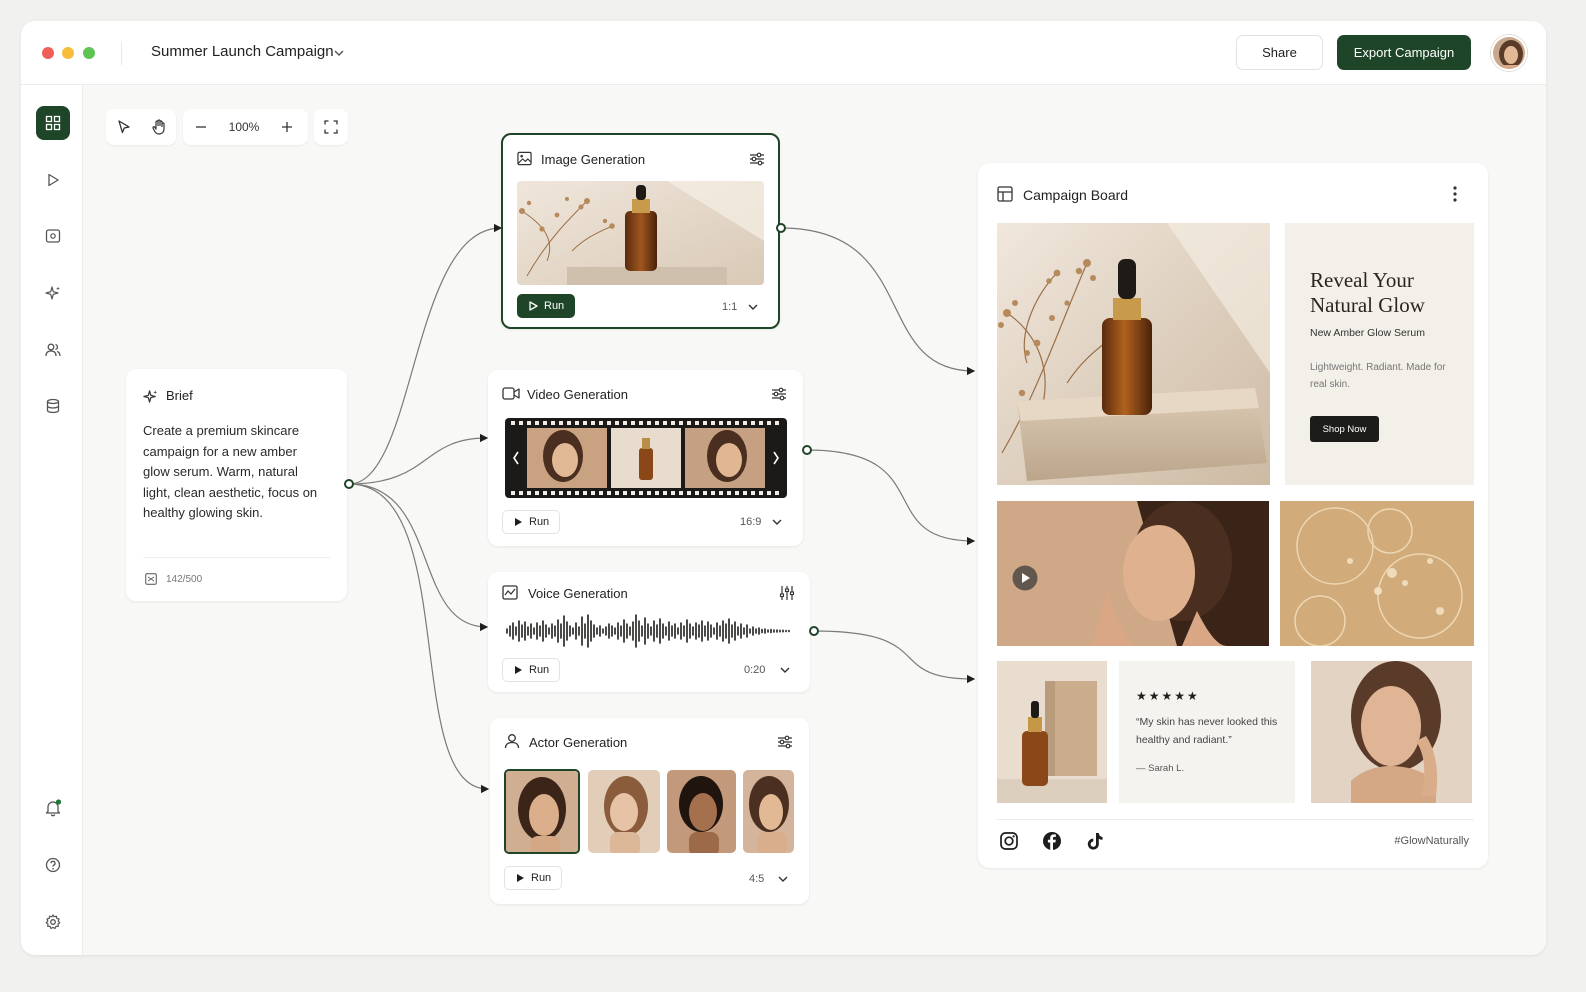 The height and width of the screenshot is (992, 1586). I want to click on tiktok-icon, so click(1095, 841).